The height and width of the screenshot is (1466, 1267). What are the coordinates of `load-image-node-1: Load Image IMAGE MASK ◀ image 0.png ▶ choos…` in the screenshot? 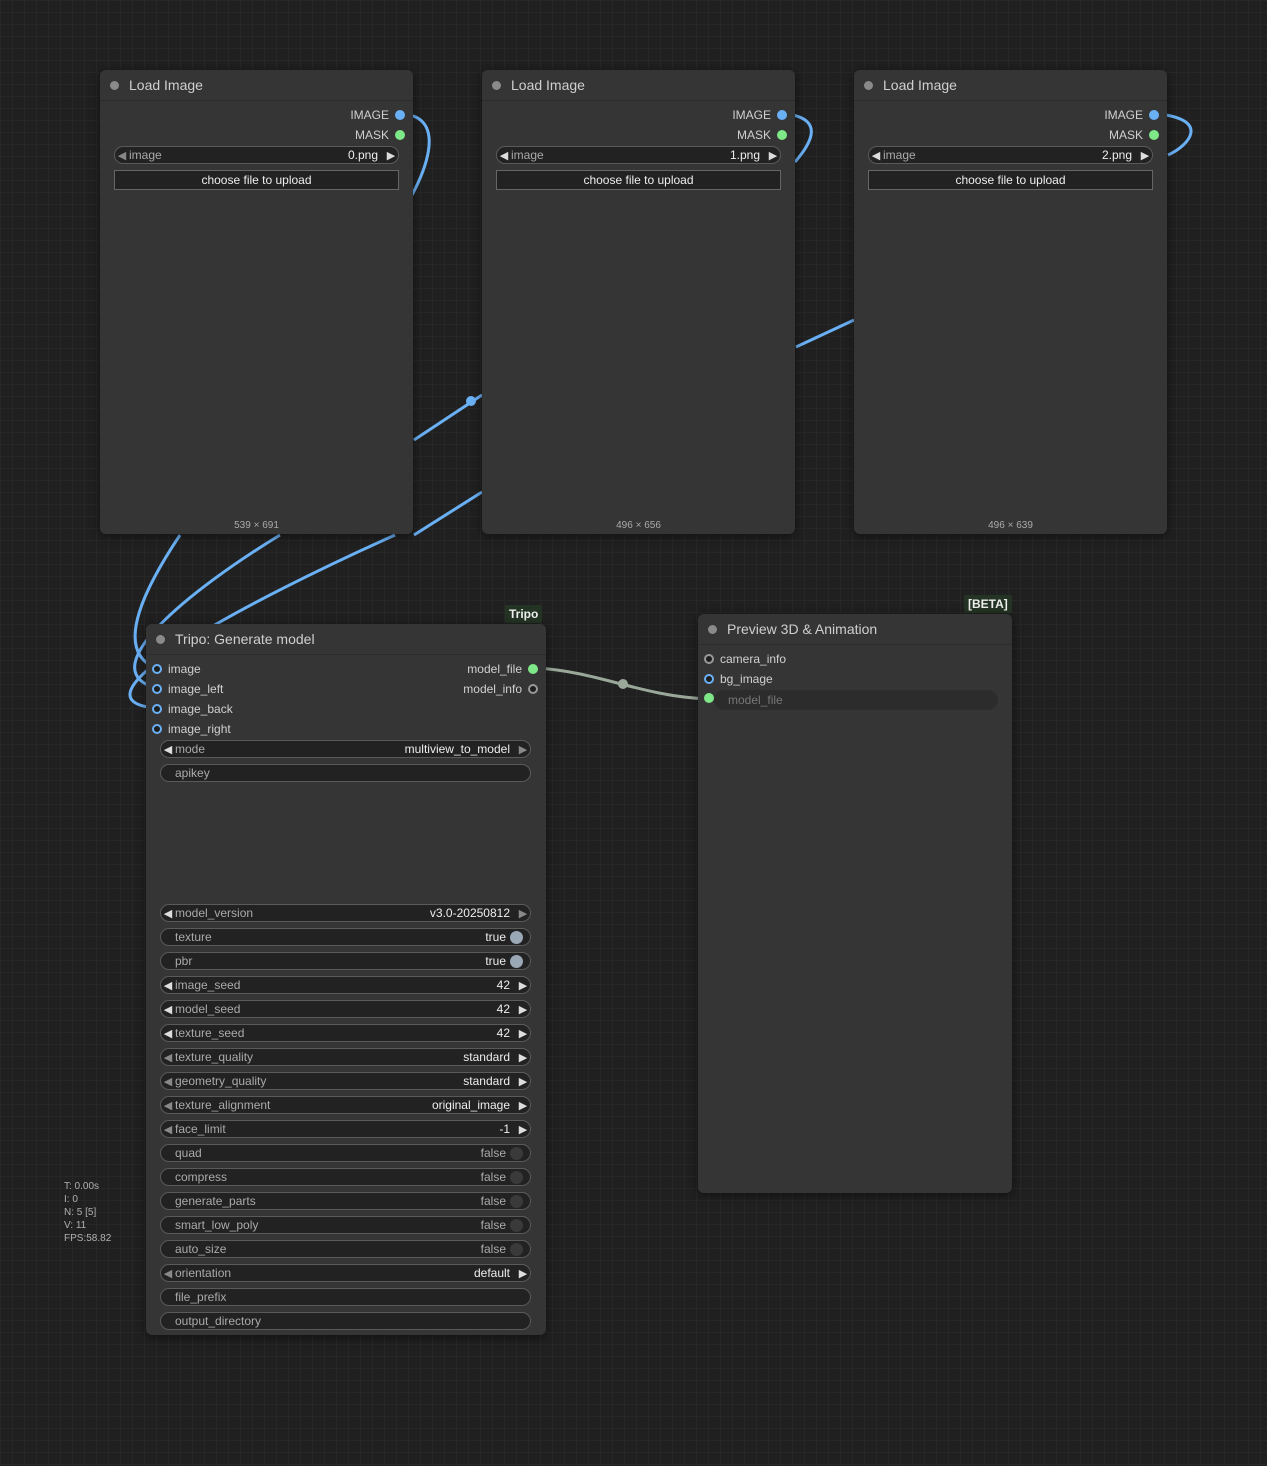 It's located at (256, 302).